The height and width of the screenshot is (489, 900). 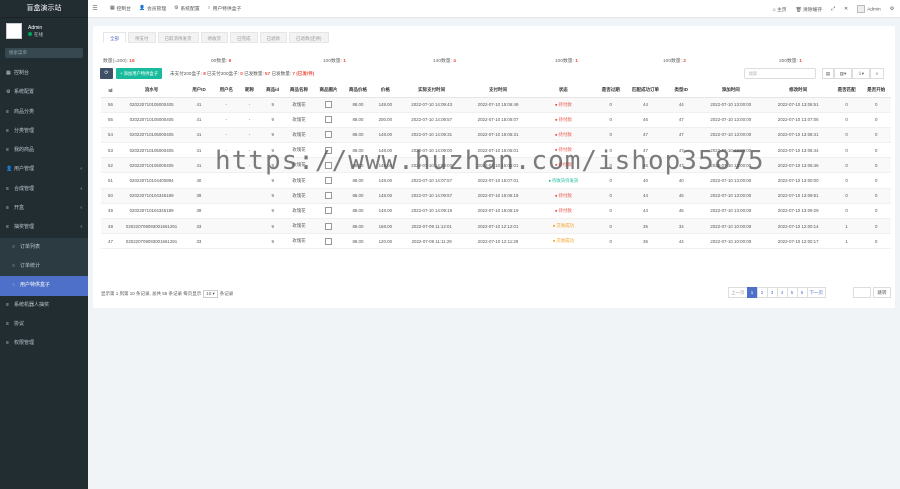 I want to click on per-page-value: 10, so click(x=209, y=293).